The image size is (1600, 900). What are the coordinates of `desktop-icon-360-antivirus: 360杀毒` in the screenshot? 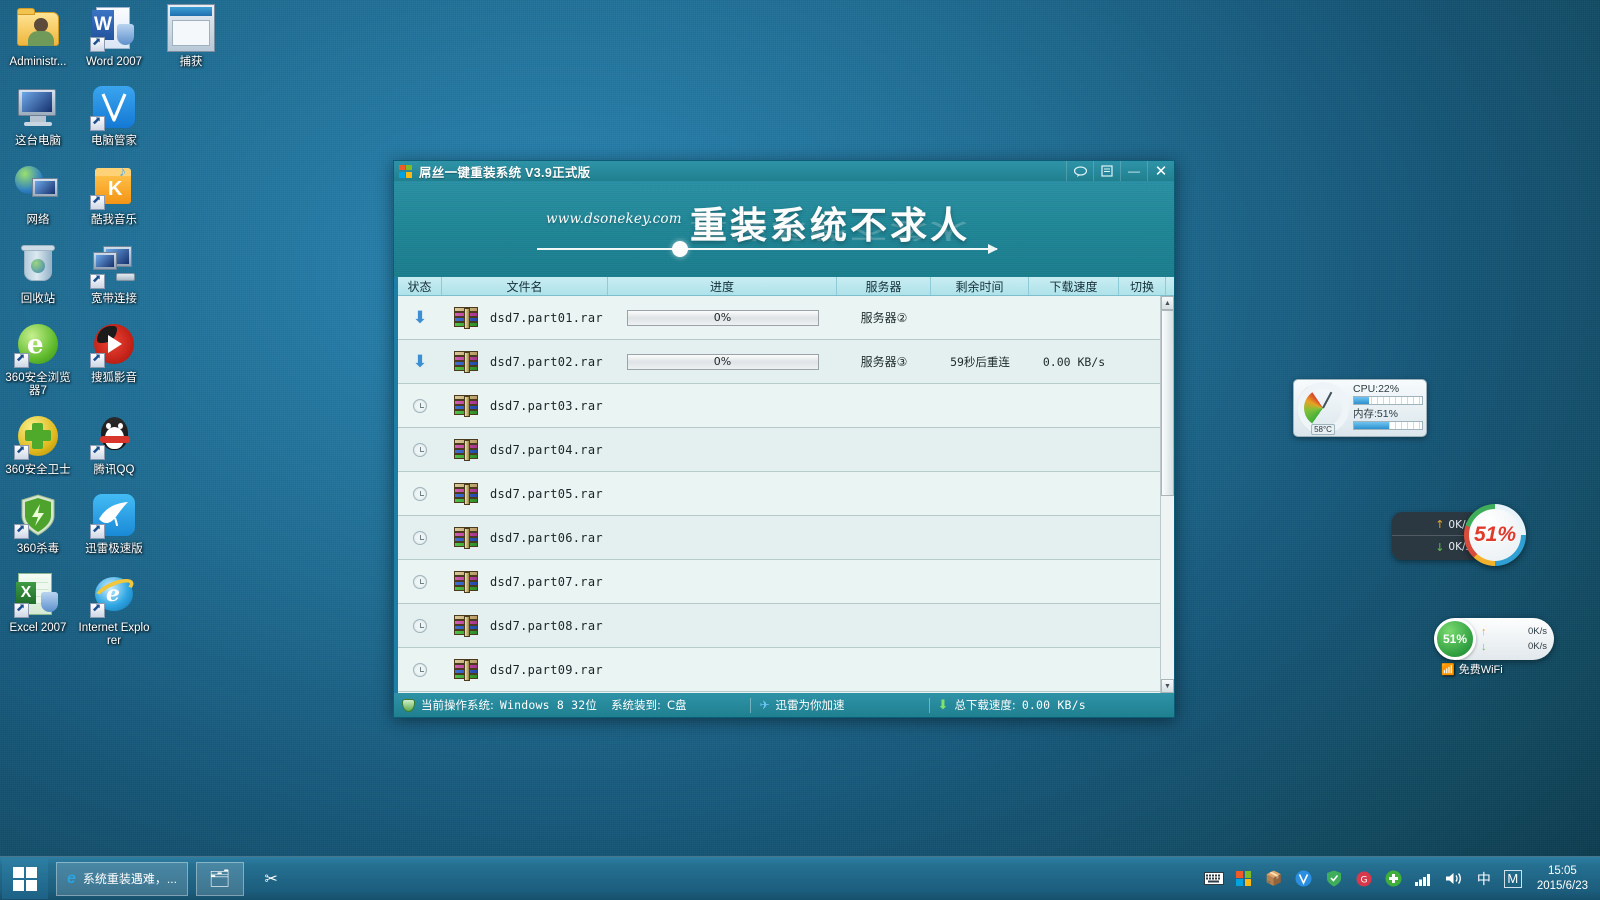 It's located at (38, 523).